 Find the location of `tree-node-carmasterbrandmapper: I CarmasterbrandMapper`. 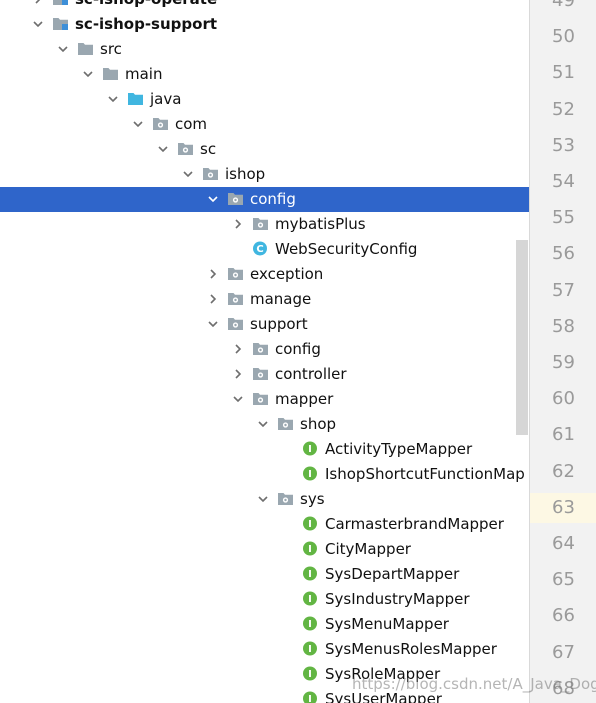

tree-node-carmasterbrandmapper: I CarmasterbrandMapper is located at coordinates (264, 524).